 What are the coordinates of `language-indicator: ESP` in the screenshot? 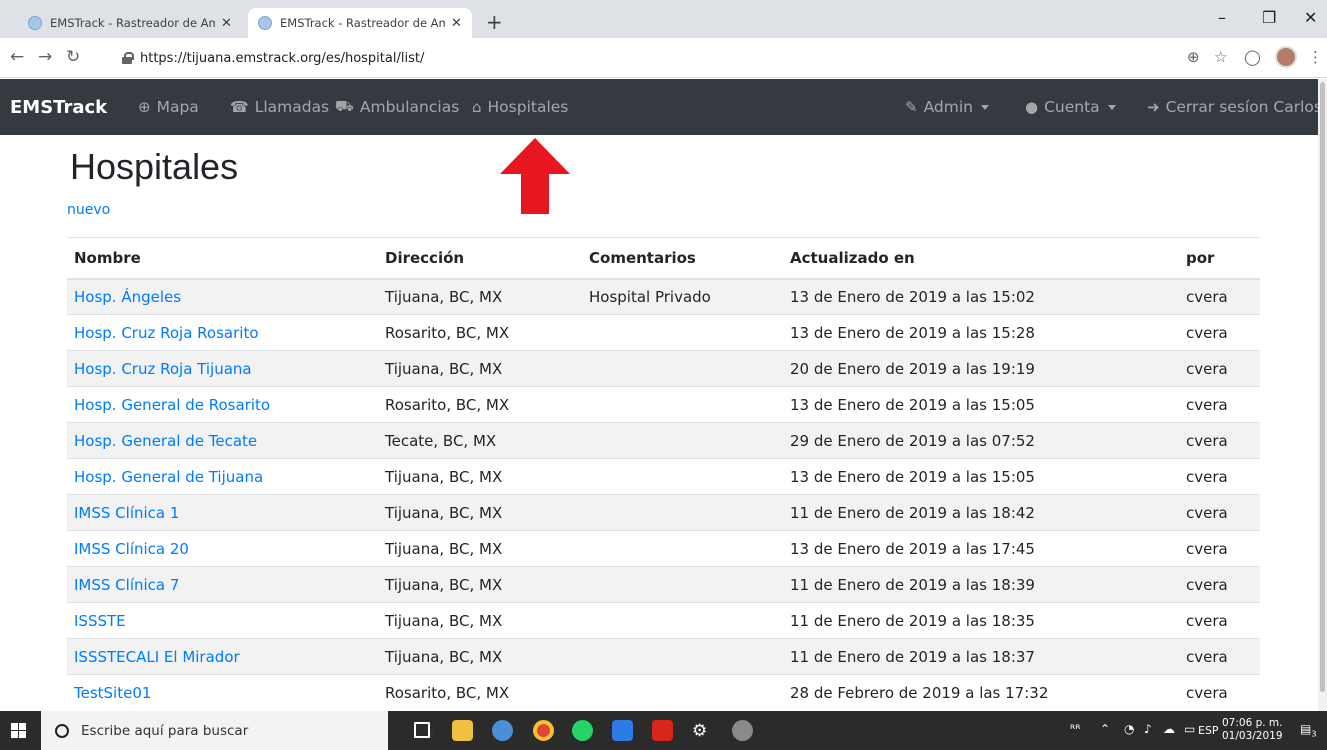 It's located at (1208, 730).